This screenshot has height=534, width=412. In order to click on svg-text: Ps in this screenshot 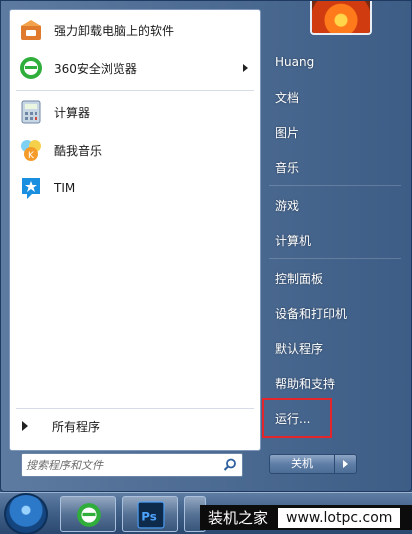, I will do `click(149, 516)`.